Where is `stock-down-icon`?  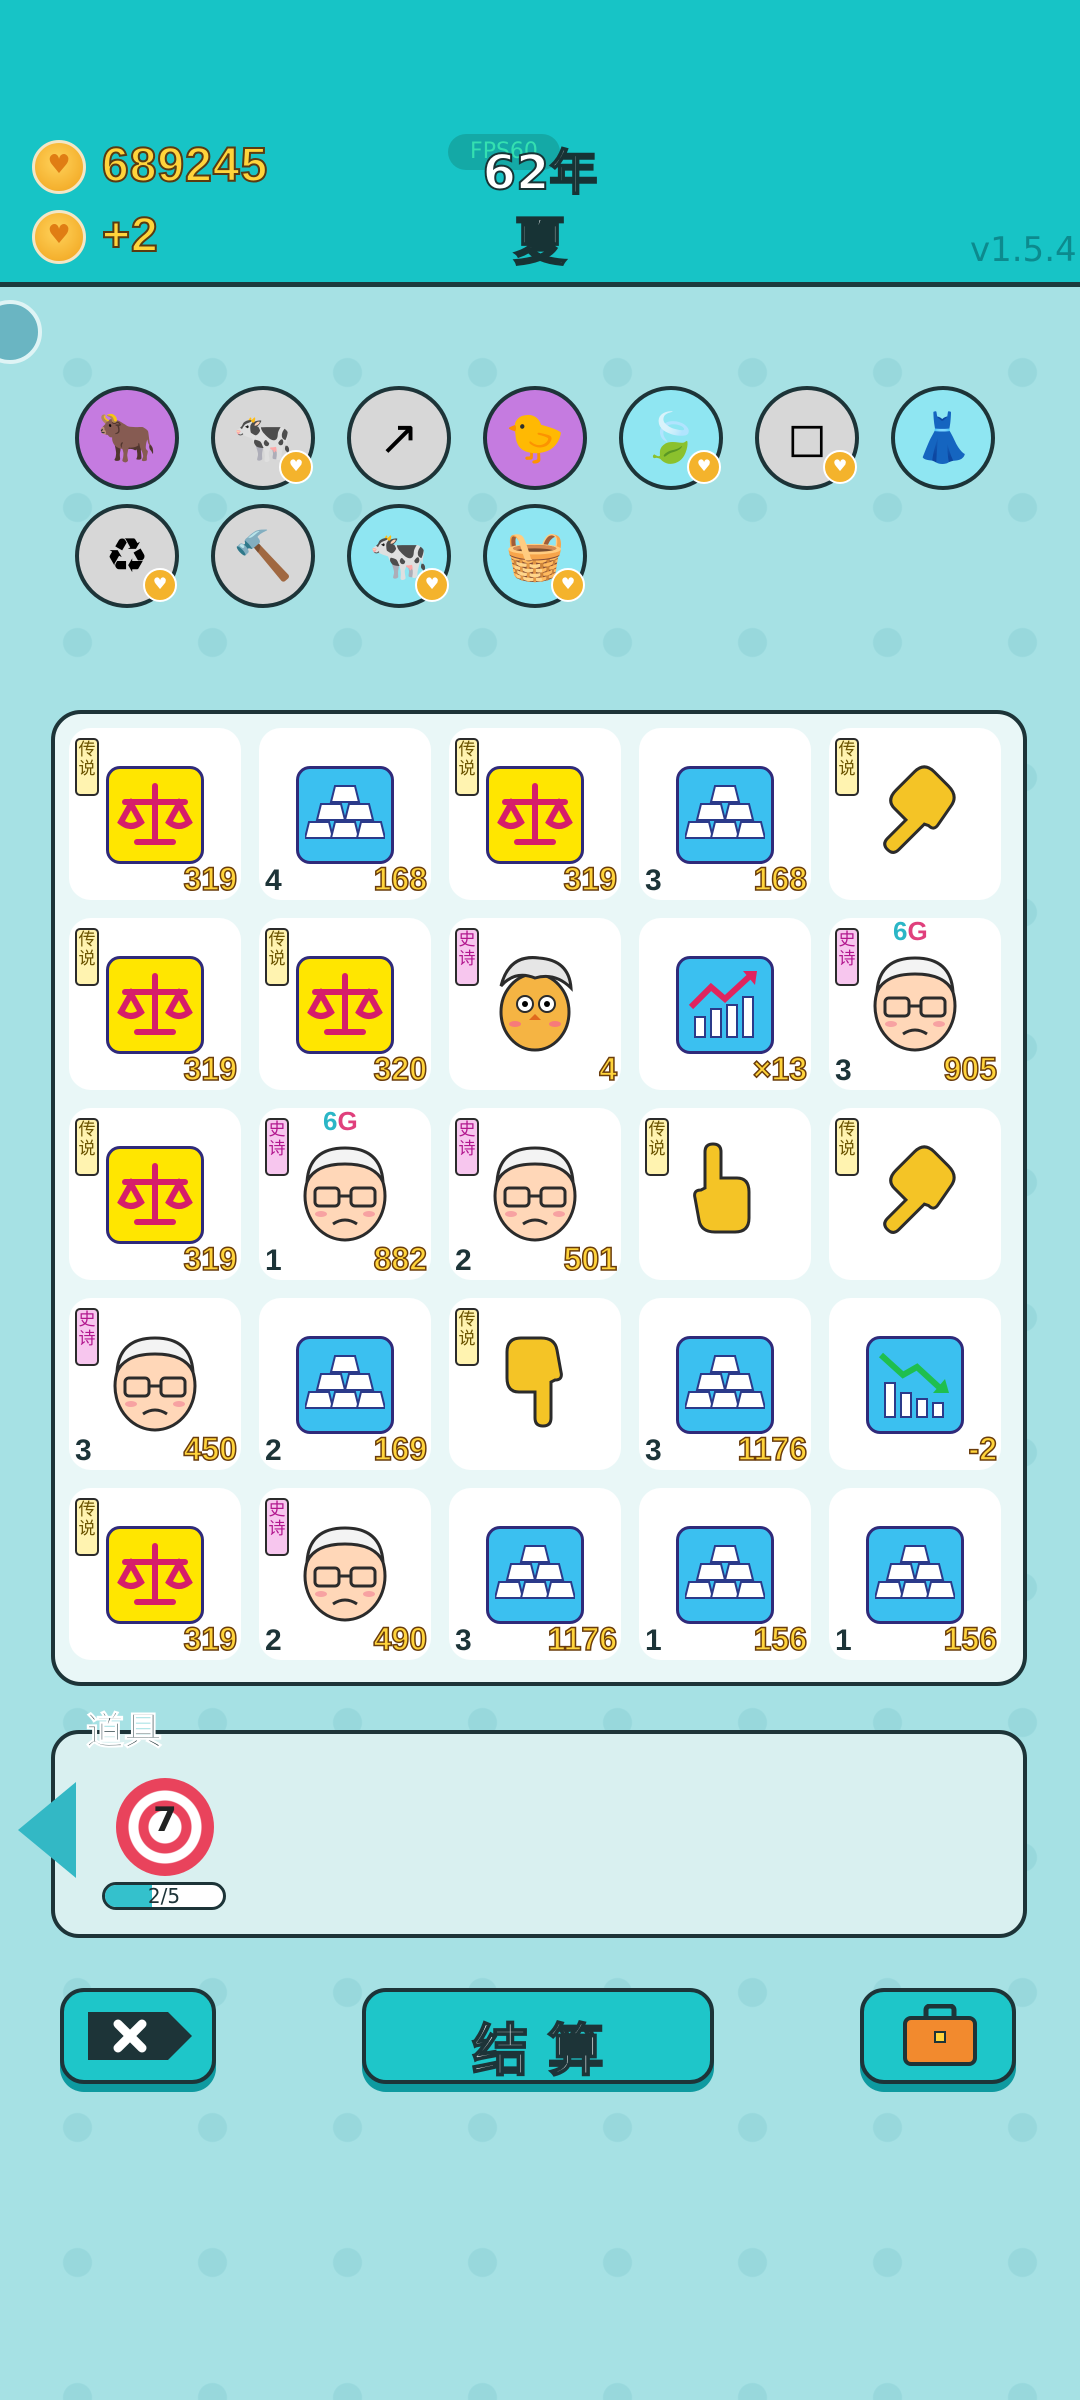
stock-down-icon is located at coordinates (915, 1385).